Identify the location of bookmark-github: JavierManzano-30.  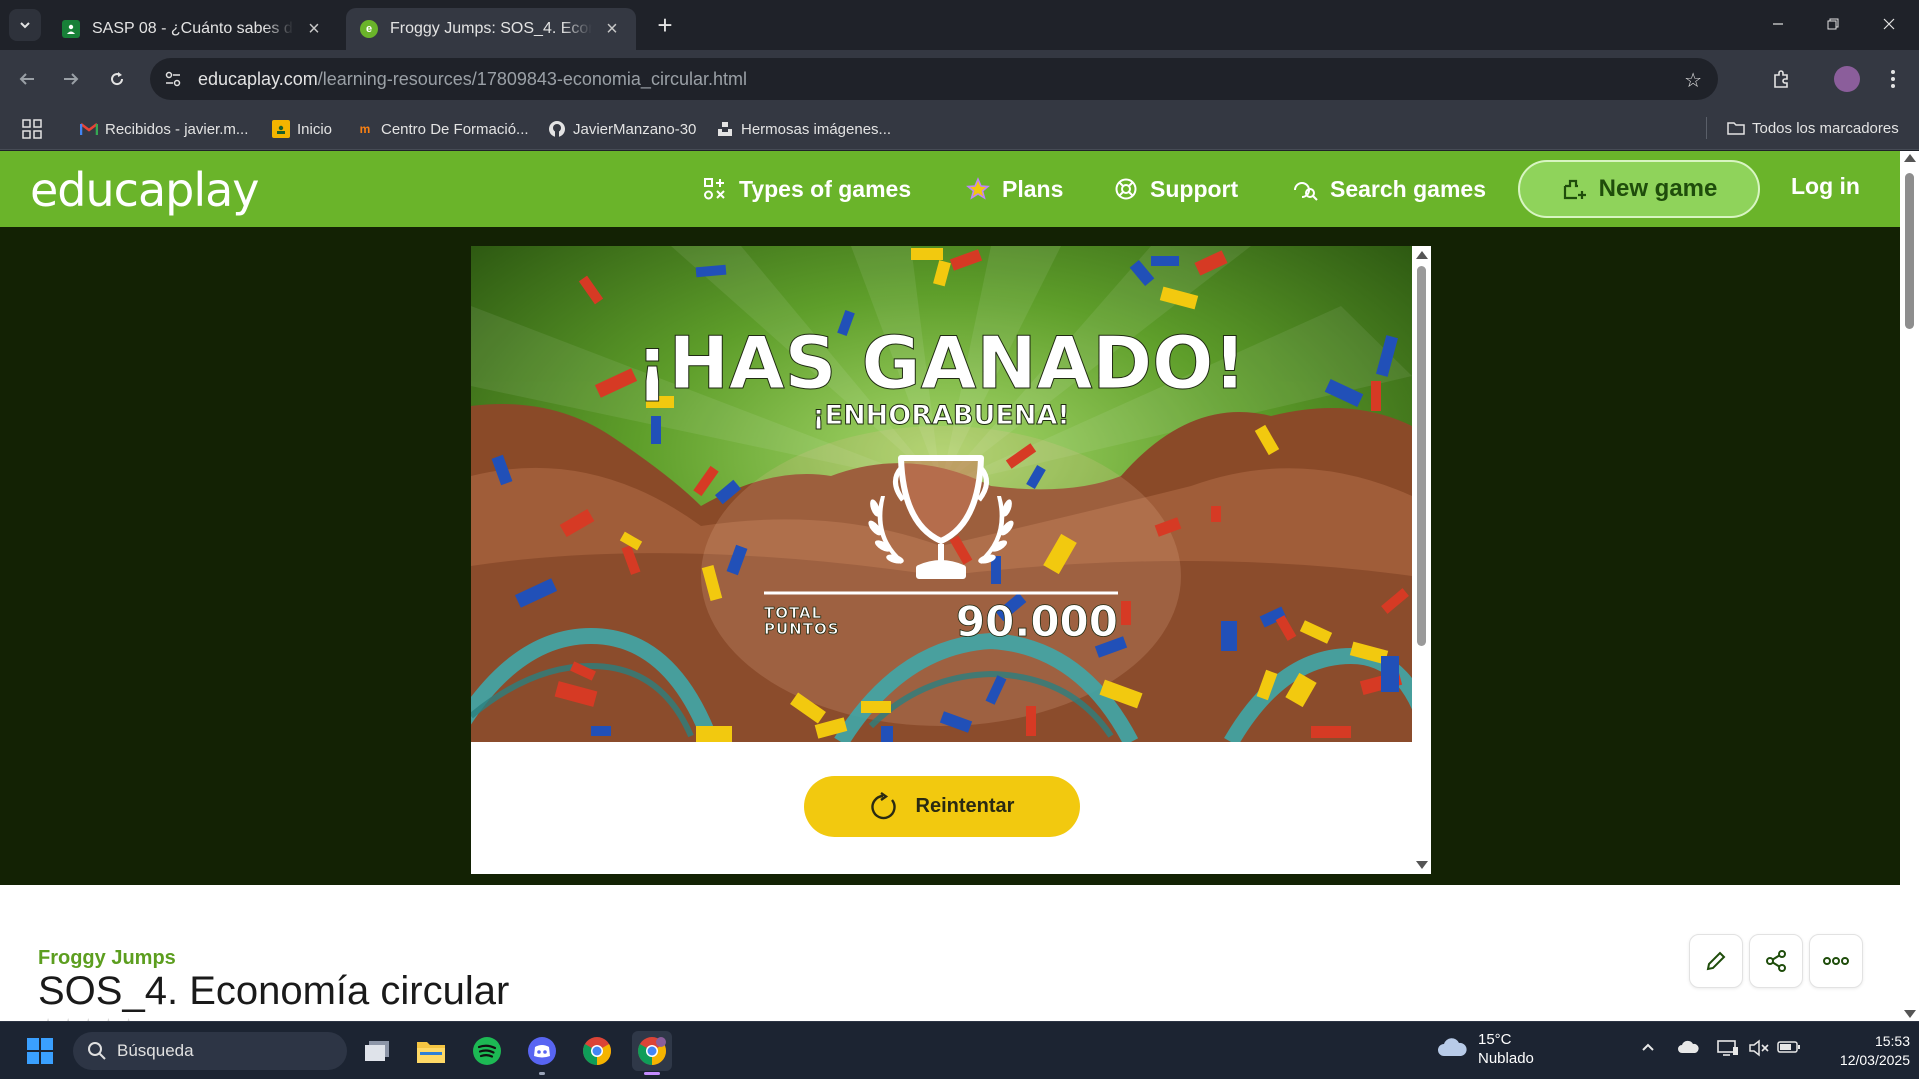
(622, 129).